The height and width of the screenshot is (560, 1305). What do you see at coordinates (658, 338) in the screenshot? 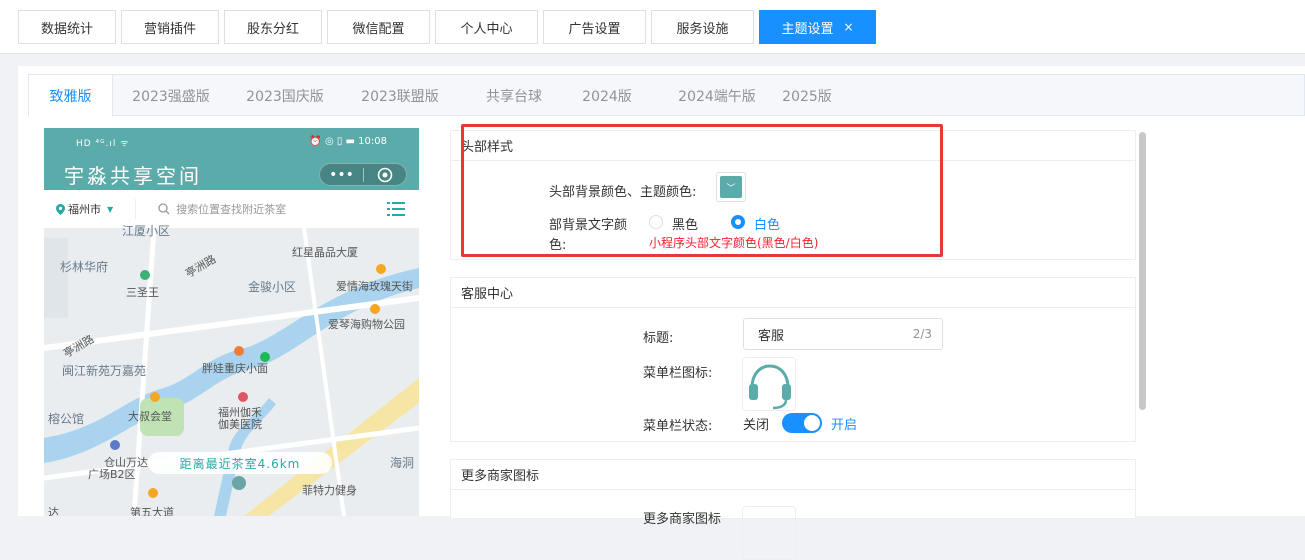
I see `service-title-label: 标题:` at bounding box center [658, 338].